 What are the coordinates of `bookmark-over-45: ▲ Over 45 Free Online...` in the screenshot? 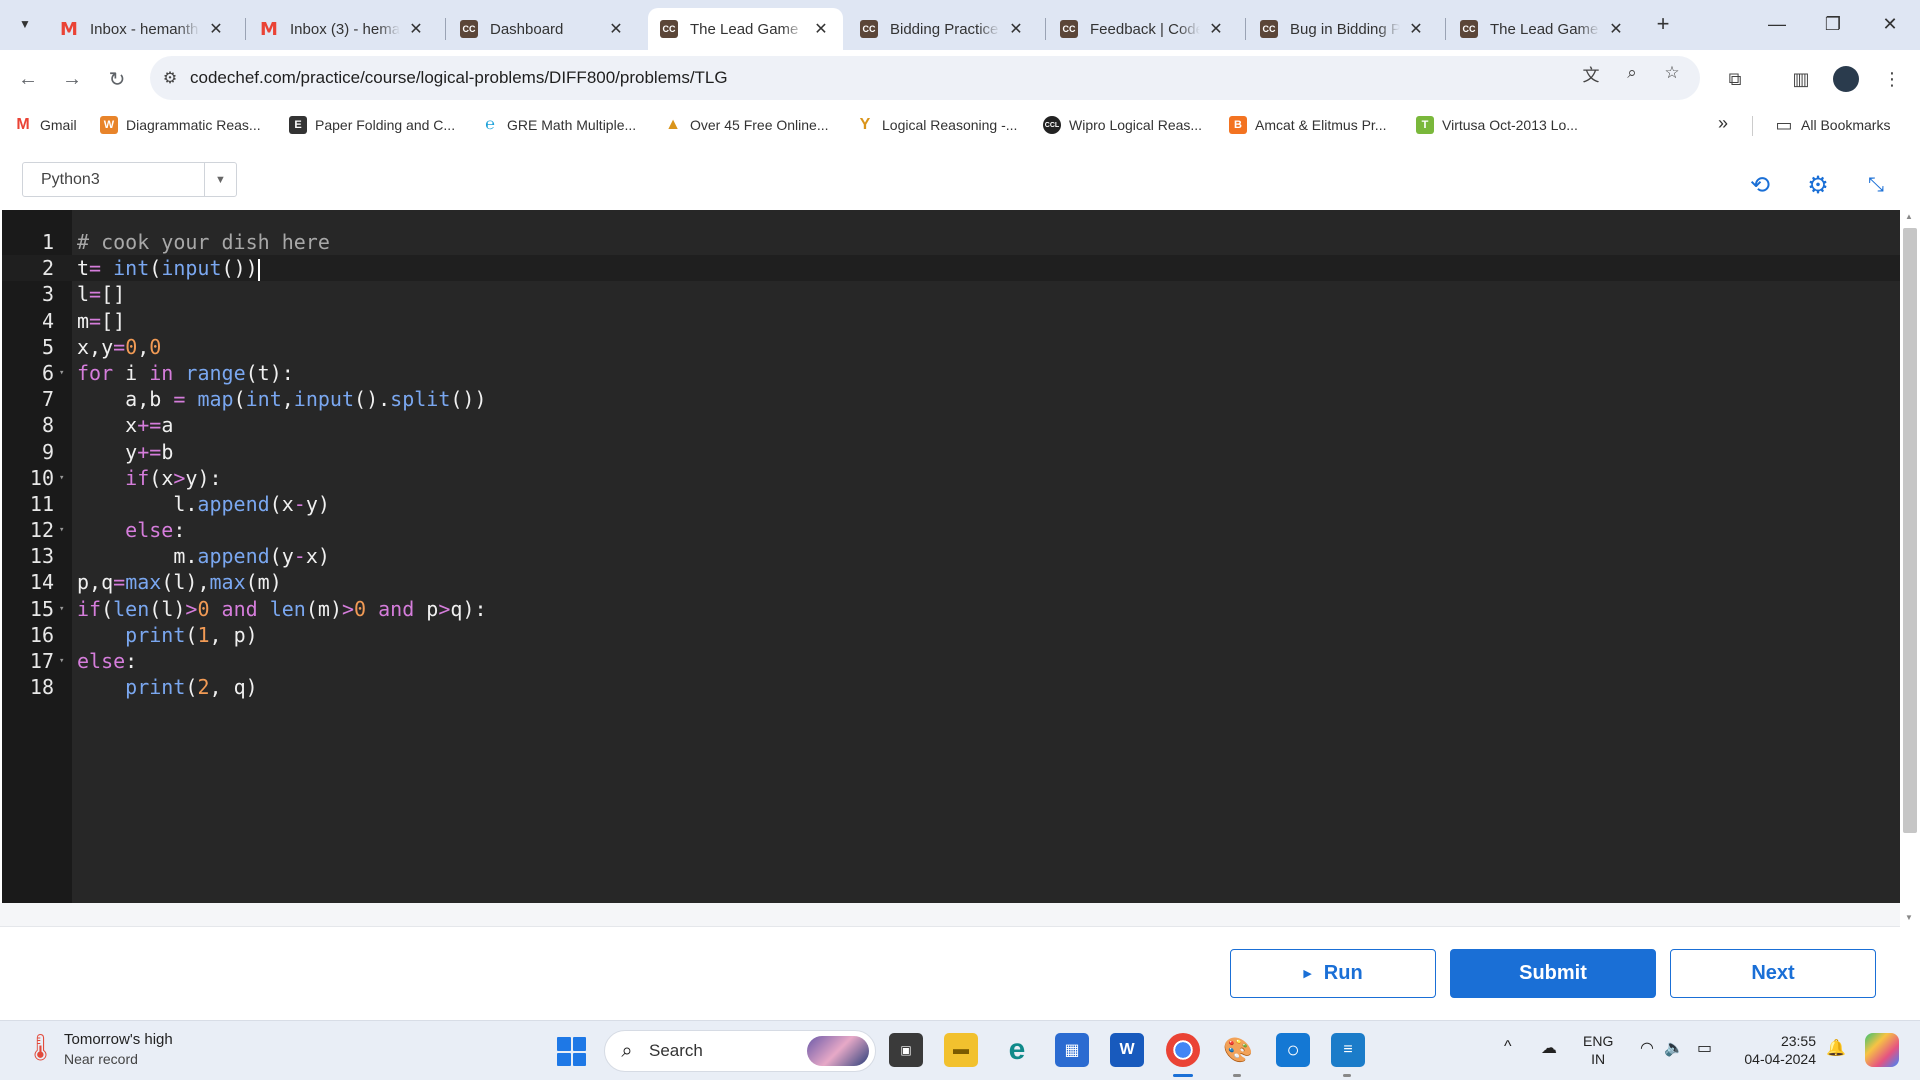 It's located at (746, 125).